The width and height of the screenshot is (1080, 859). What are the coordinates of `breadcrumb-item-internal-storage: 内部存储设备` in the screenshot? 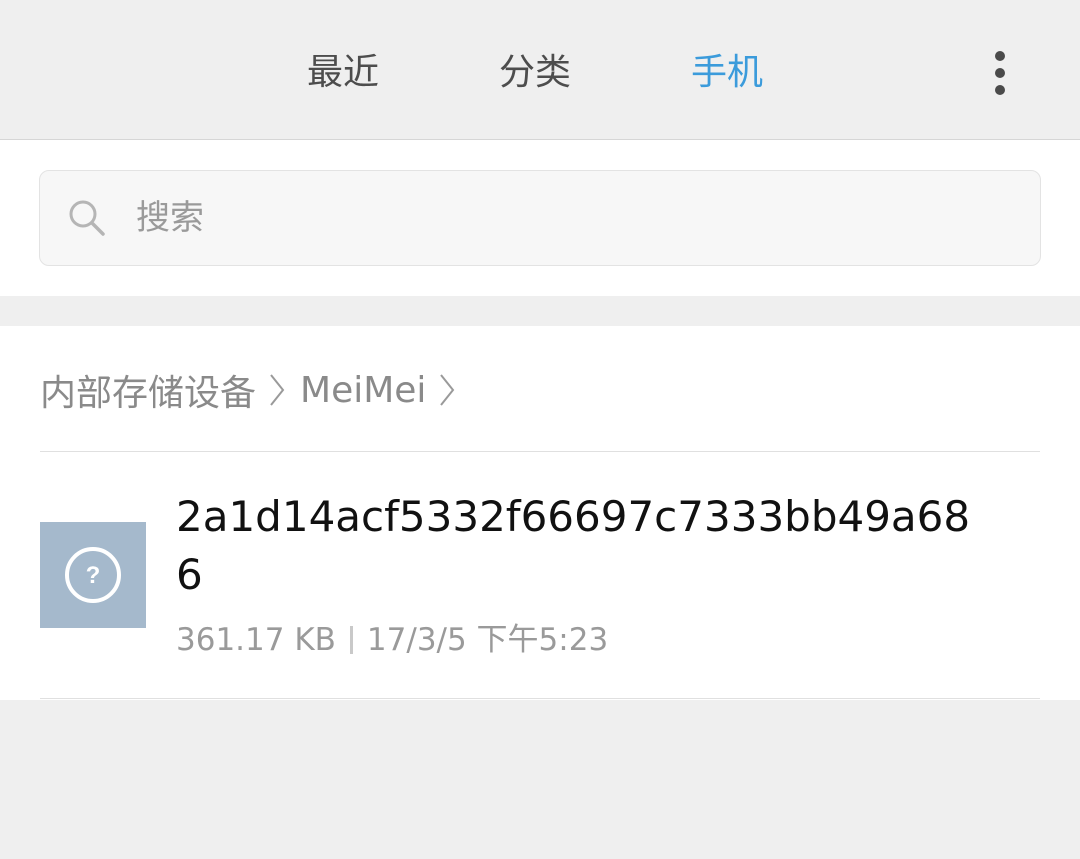 It's located at (148, 390).